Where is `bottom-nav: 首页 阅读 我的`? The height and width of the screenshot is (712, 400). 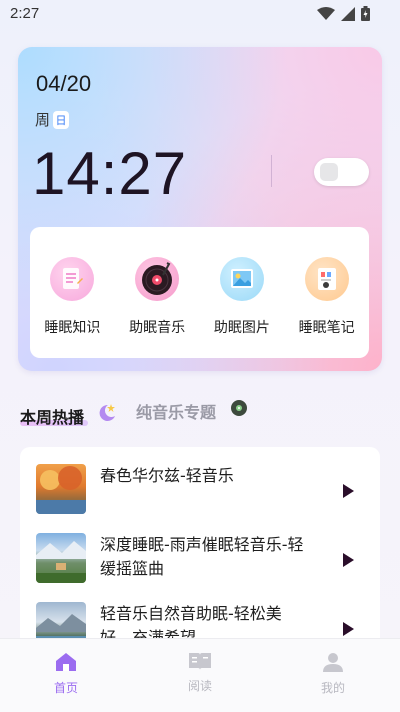 bottom-nav: 首页 阅读 我的 is located at coordinates (200, 675).